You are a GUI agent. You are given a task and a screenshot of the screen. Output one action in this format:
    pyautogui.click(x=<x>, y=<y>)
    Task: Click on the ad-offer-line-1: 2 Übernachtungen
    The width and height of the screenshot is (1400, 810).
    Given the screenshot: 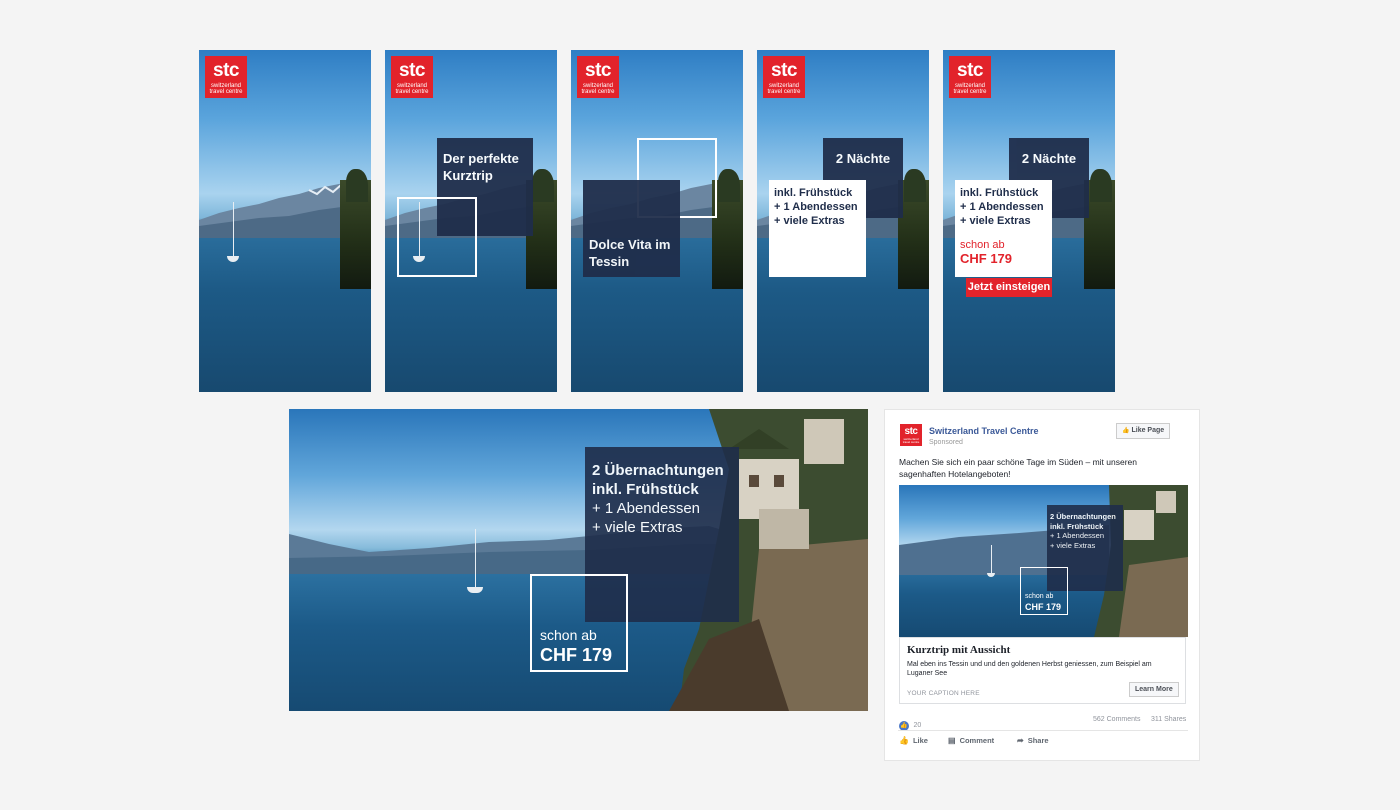 What is the action you would take?
    pyautogui.click(x=1083, y=516)
    